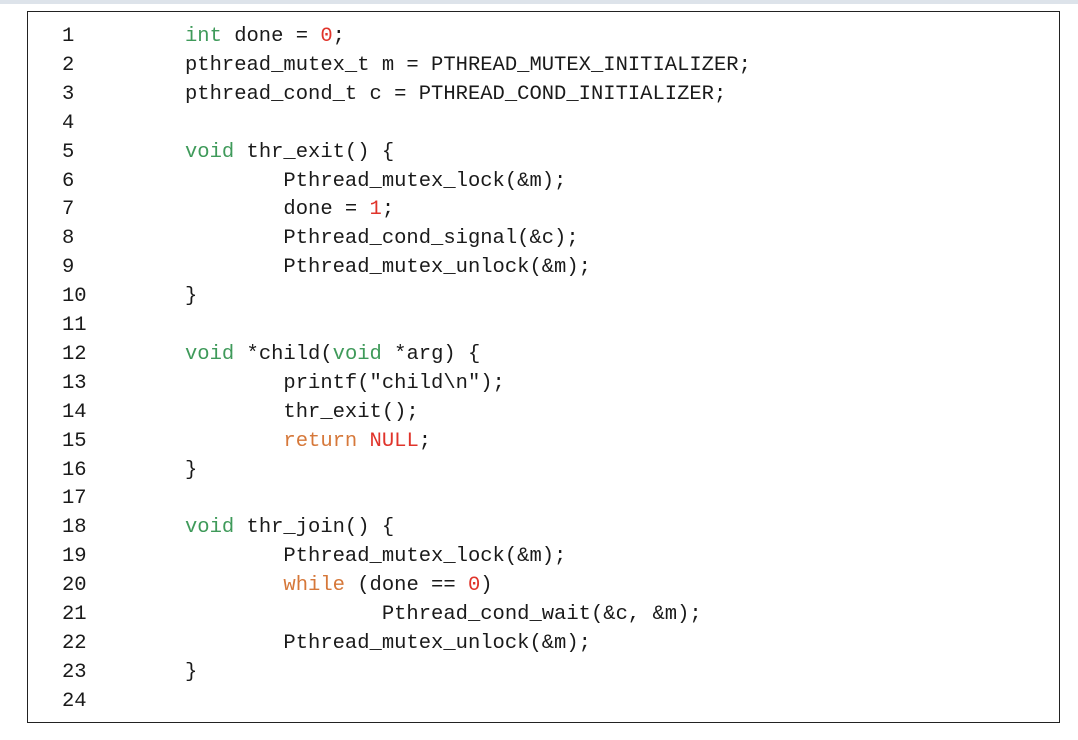  I want to click on code-text: return NULL;, so click(308, 441).